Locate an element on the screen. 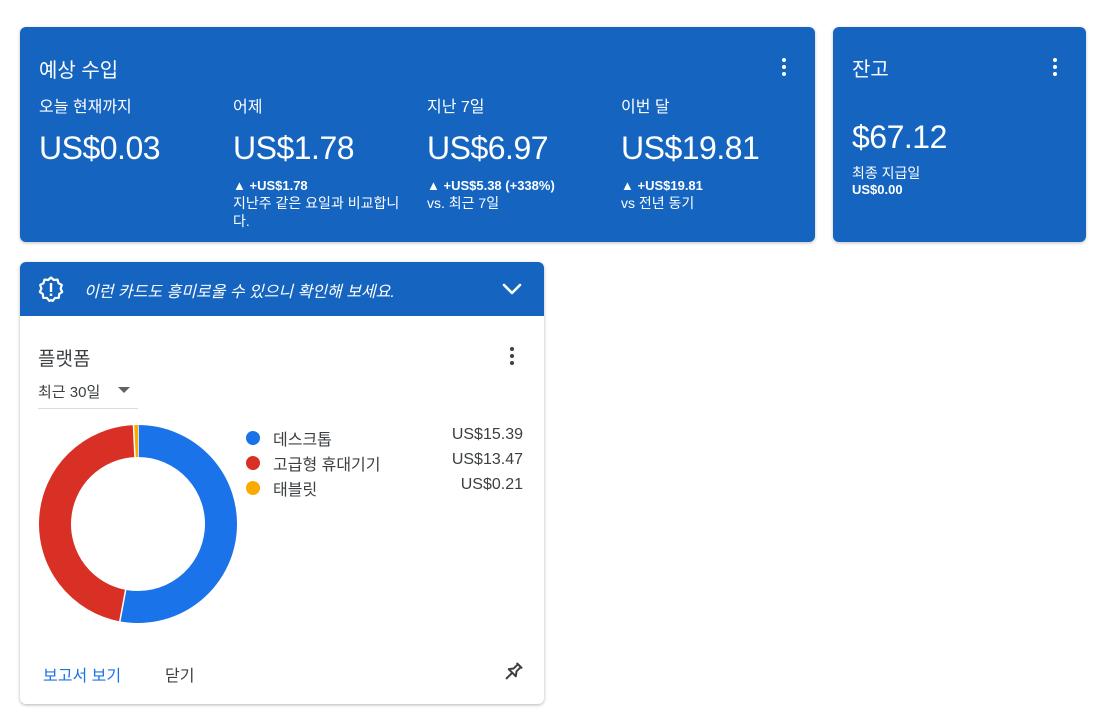 Image resolution: width=1102 pixels, height=713 pixels. earnings-more-icon is located at coordinates (784, 67).